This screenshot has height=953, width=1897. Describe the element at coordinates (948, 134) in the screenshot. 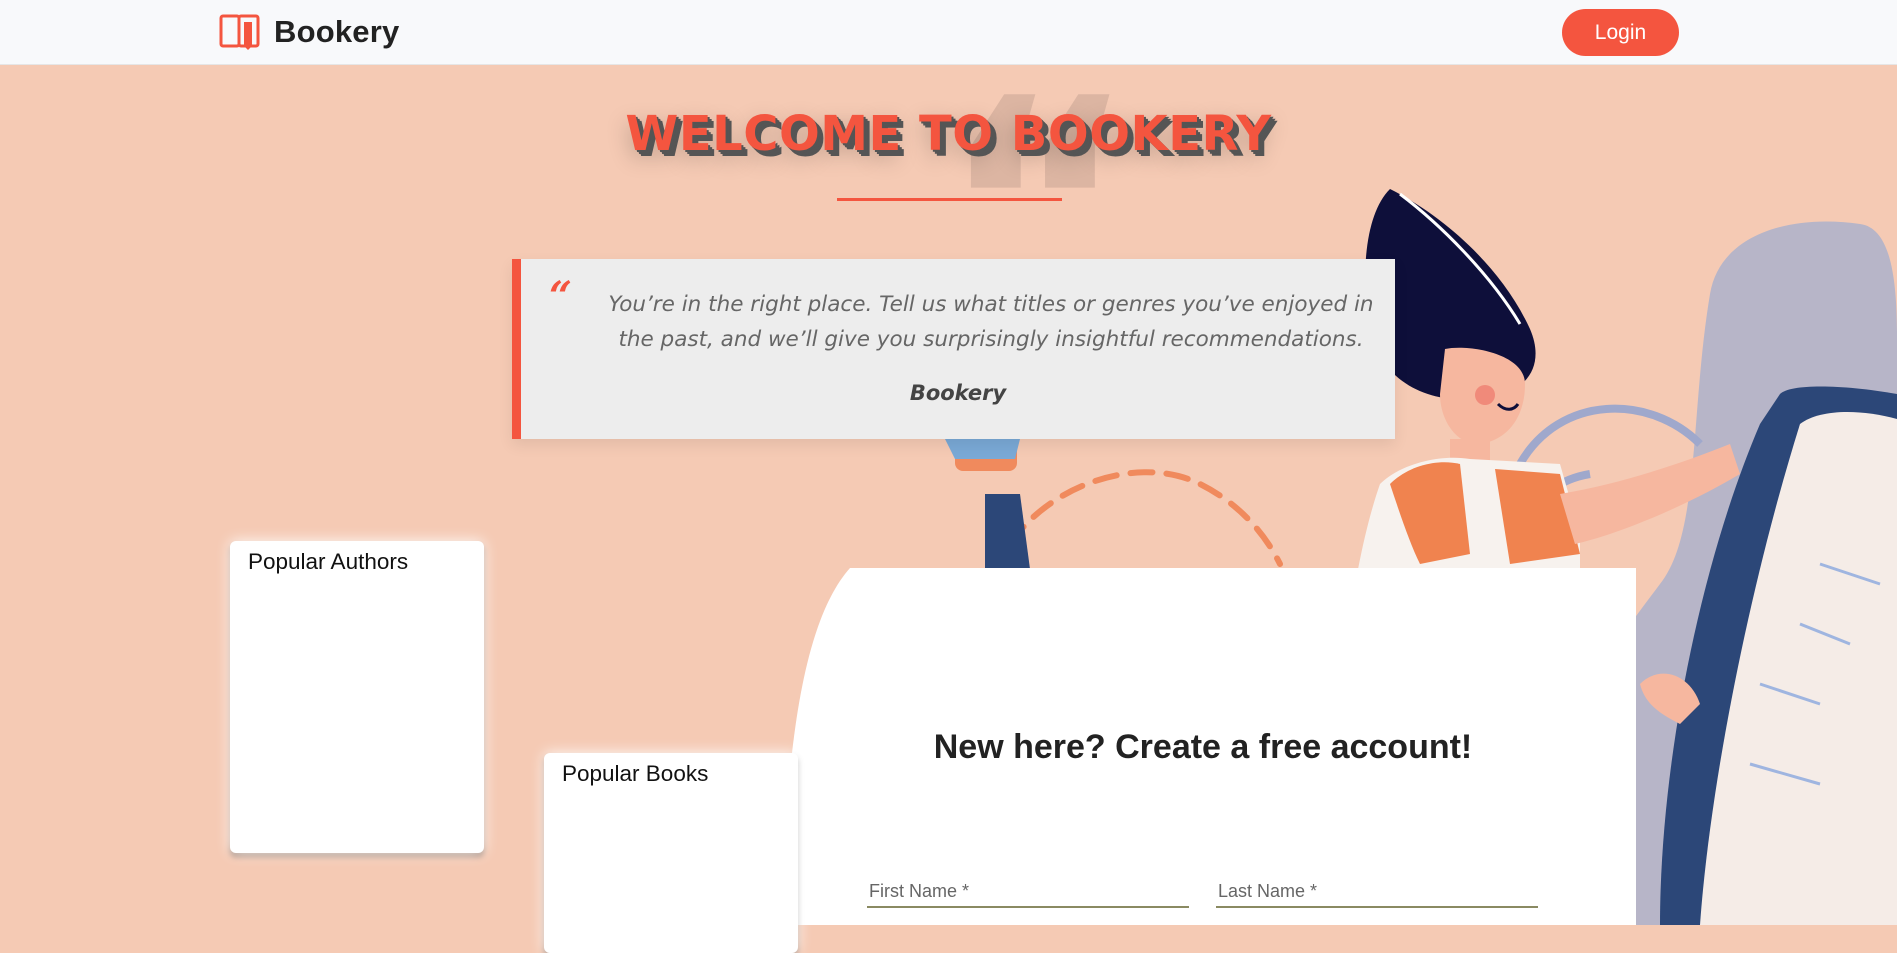

I see `page-title: WELCOME TO BOOKERY` at that location.